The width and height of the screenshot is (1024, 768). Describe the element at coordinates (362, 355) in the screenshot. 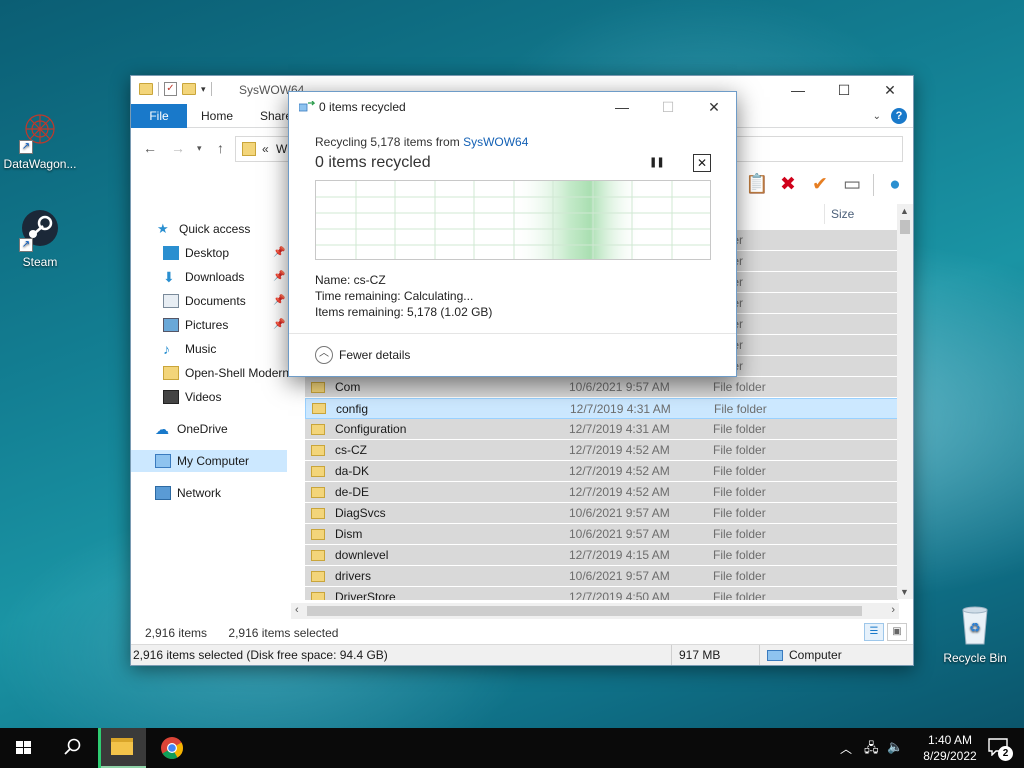

I see `fewer-details-button: ︿ Fewer details` at that location.